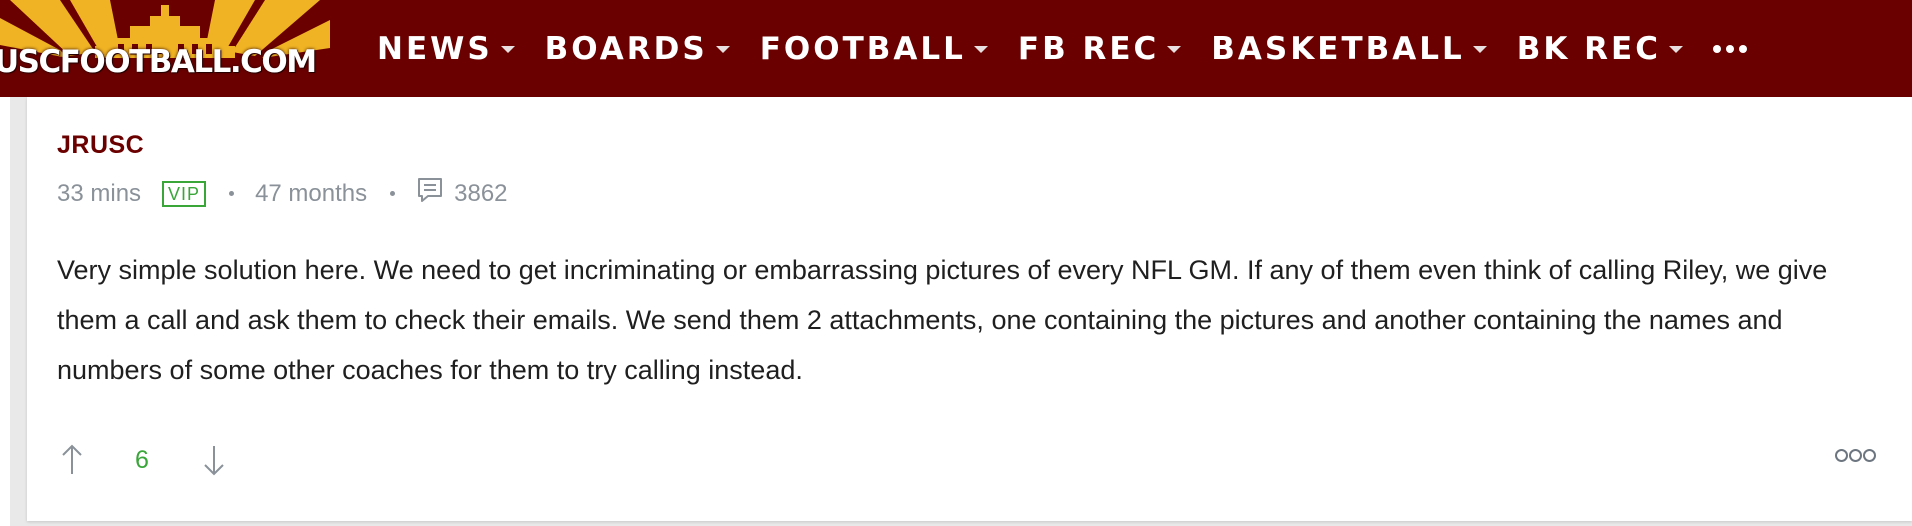 The height and width of the screenshot is (526, 1912). Describe the element at coordinates (1088, 48) in the screenshot. I see `nav-item-label: FB REC` at that location.